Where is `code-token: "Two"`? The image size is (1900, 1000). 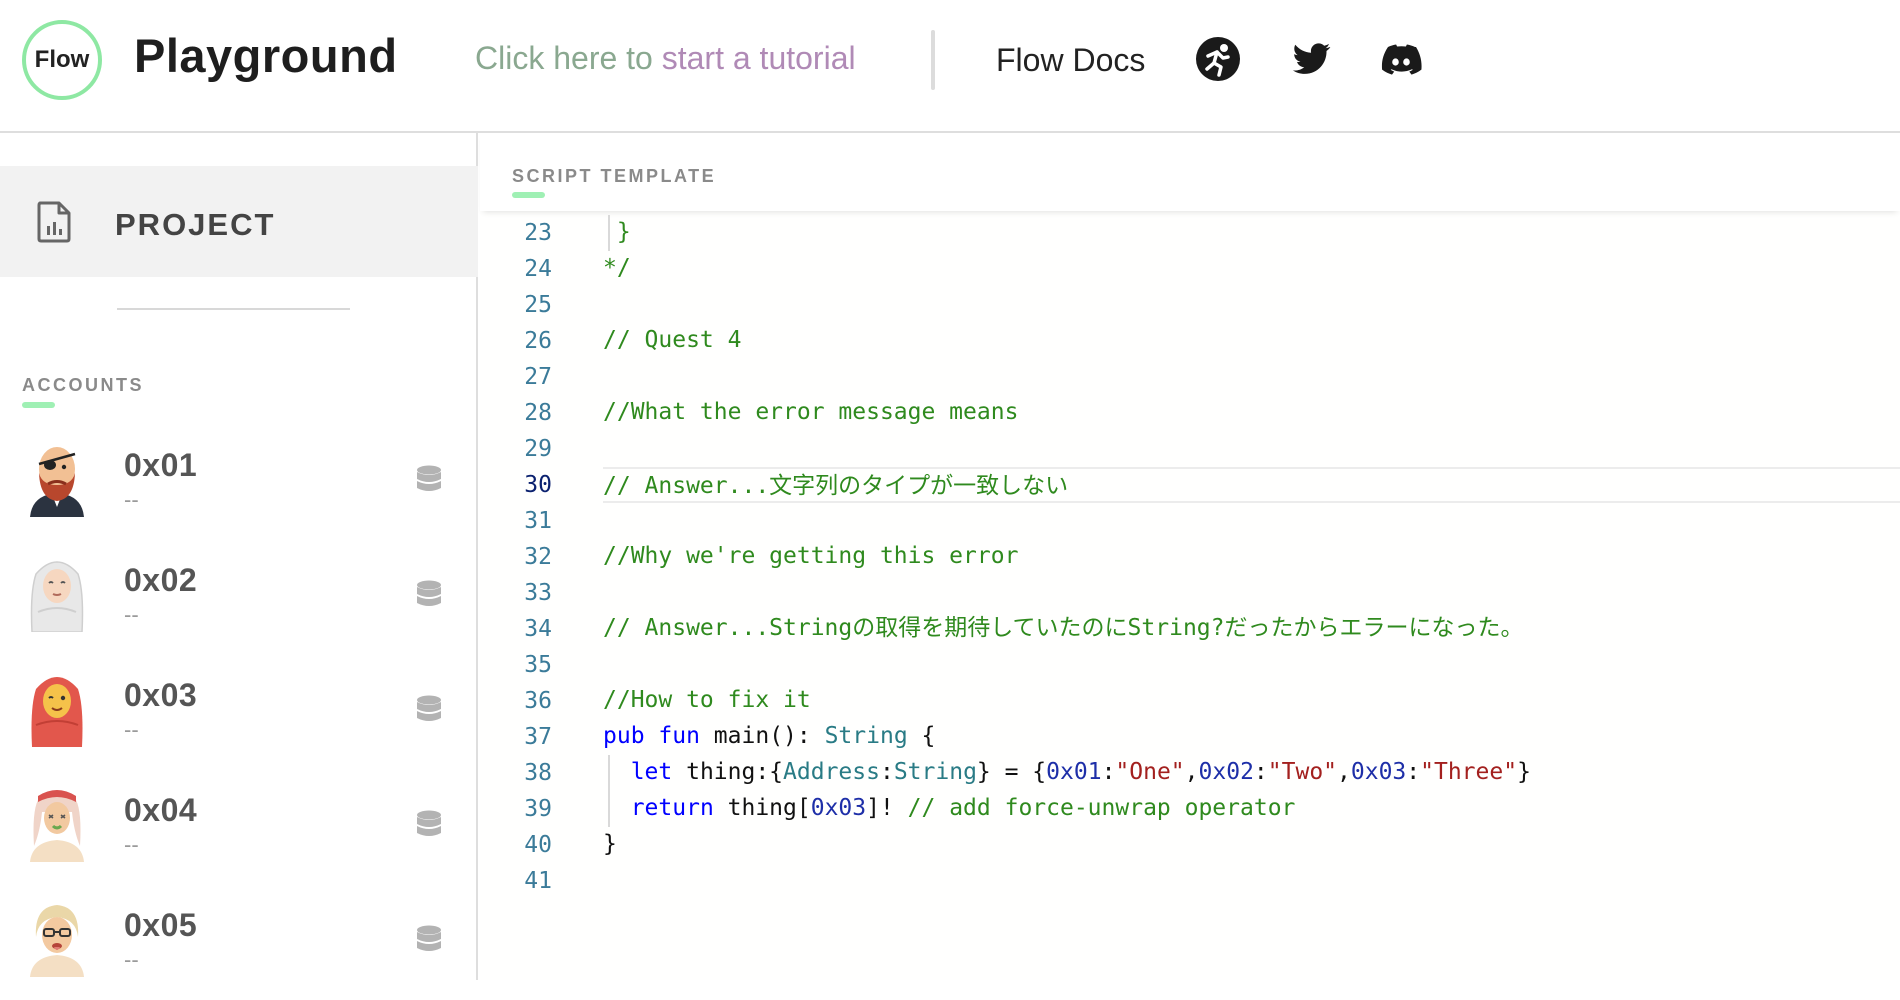
code-token: "Two" is located at coordinates (1302, 772).